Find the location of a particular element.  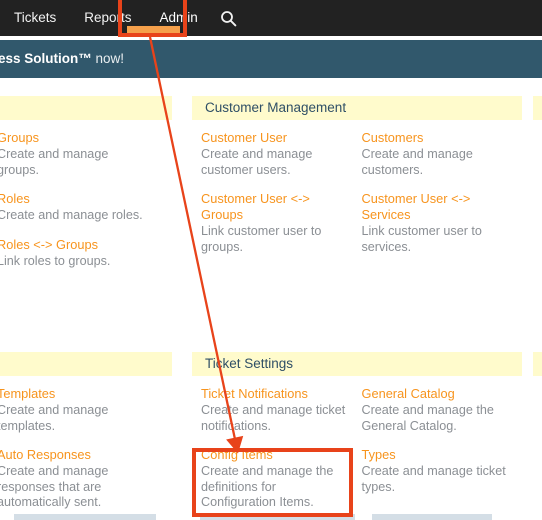

admin-link-roles: Roles is located at coordinates (72, 199).